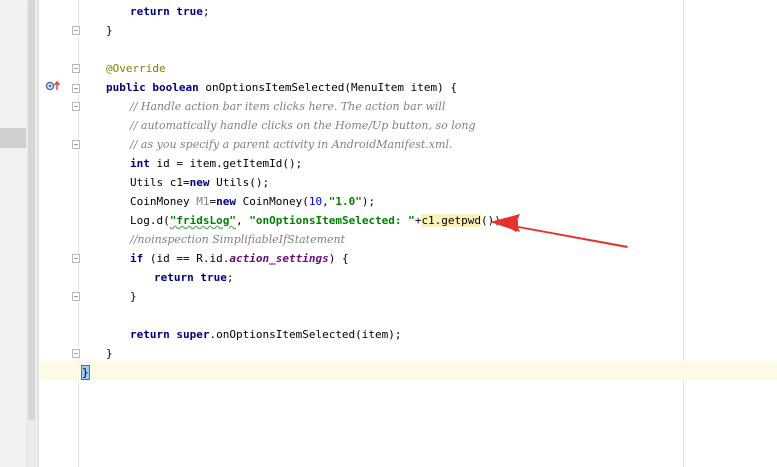  I want to click on code-token: CoinMoney(, so click(275, 201).